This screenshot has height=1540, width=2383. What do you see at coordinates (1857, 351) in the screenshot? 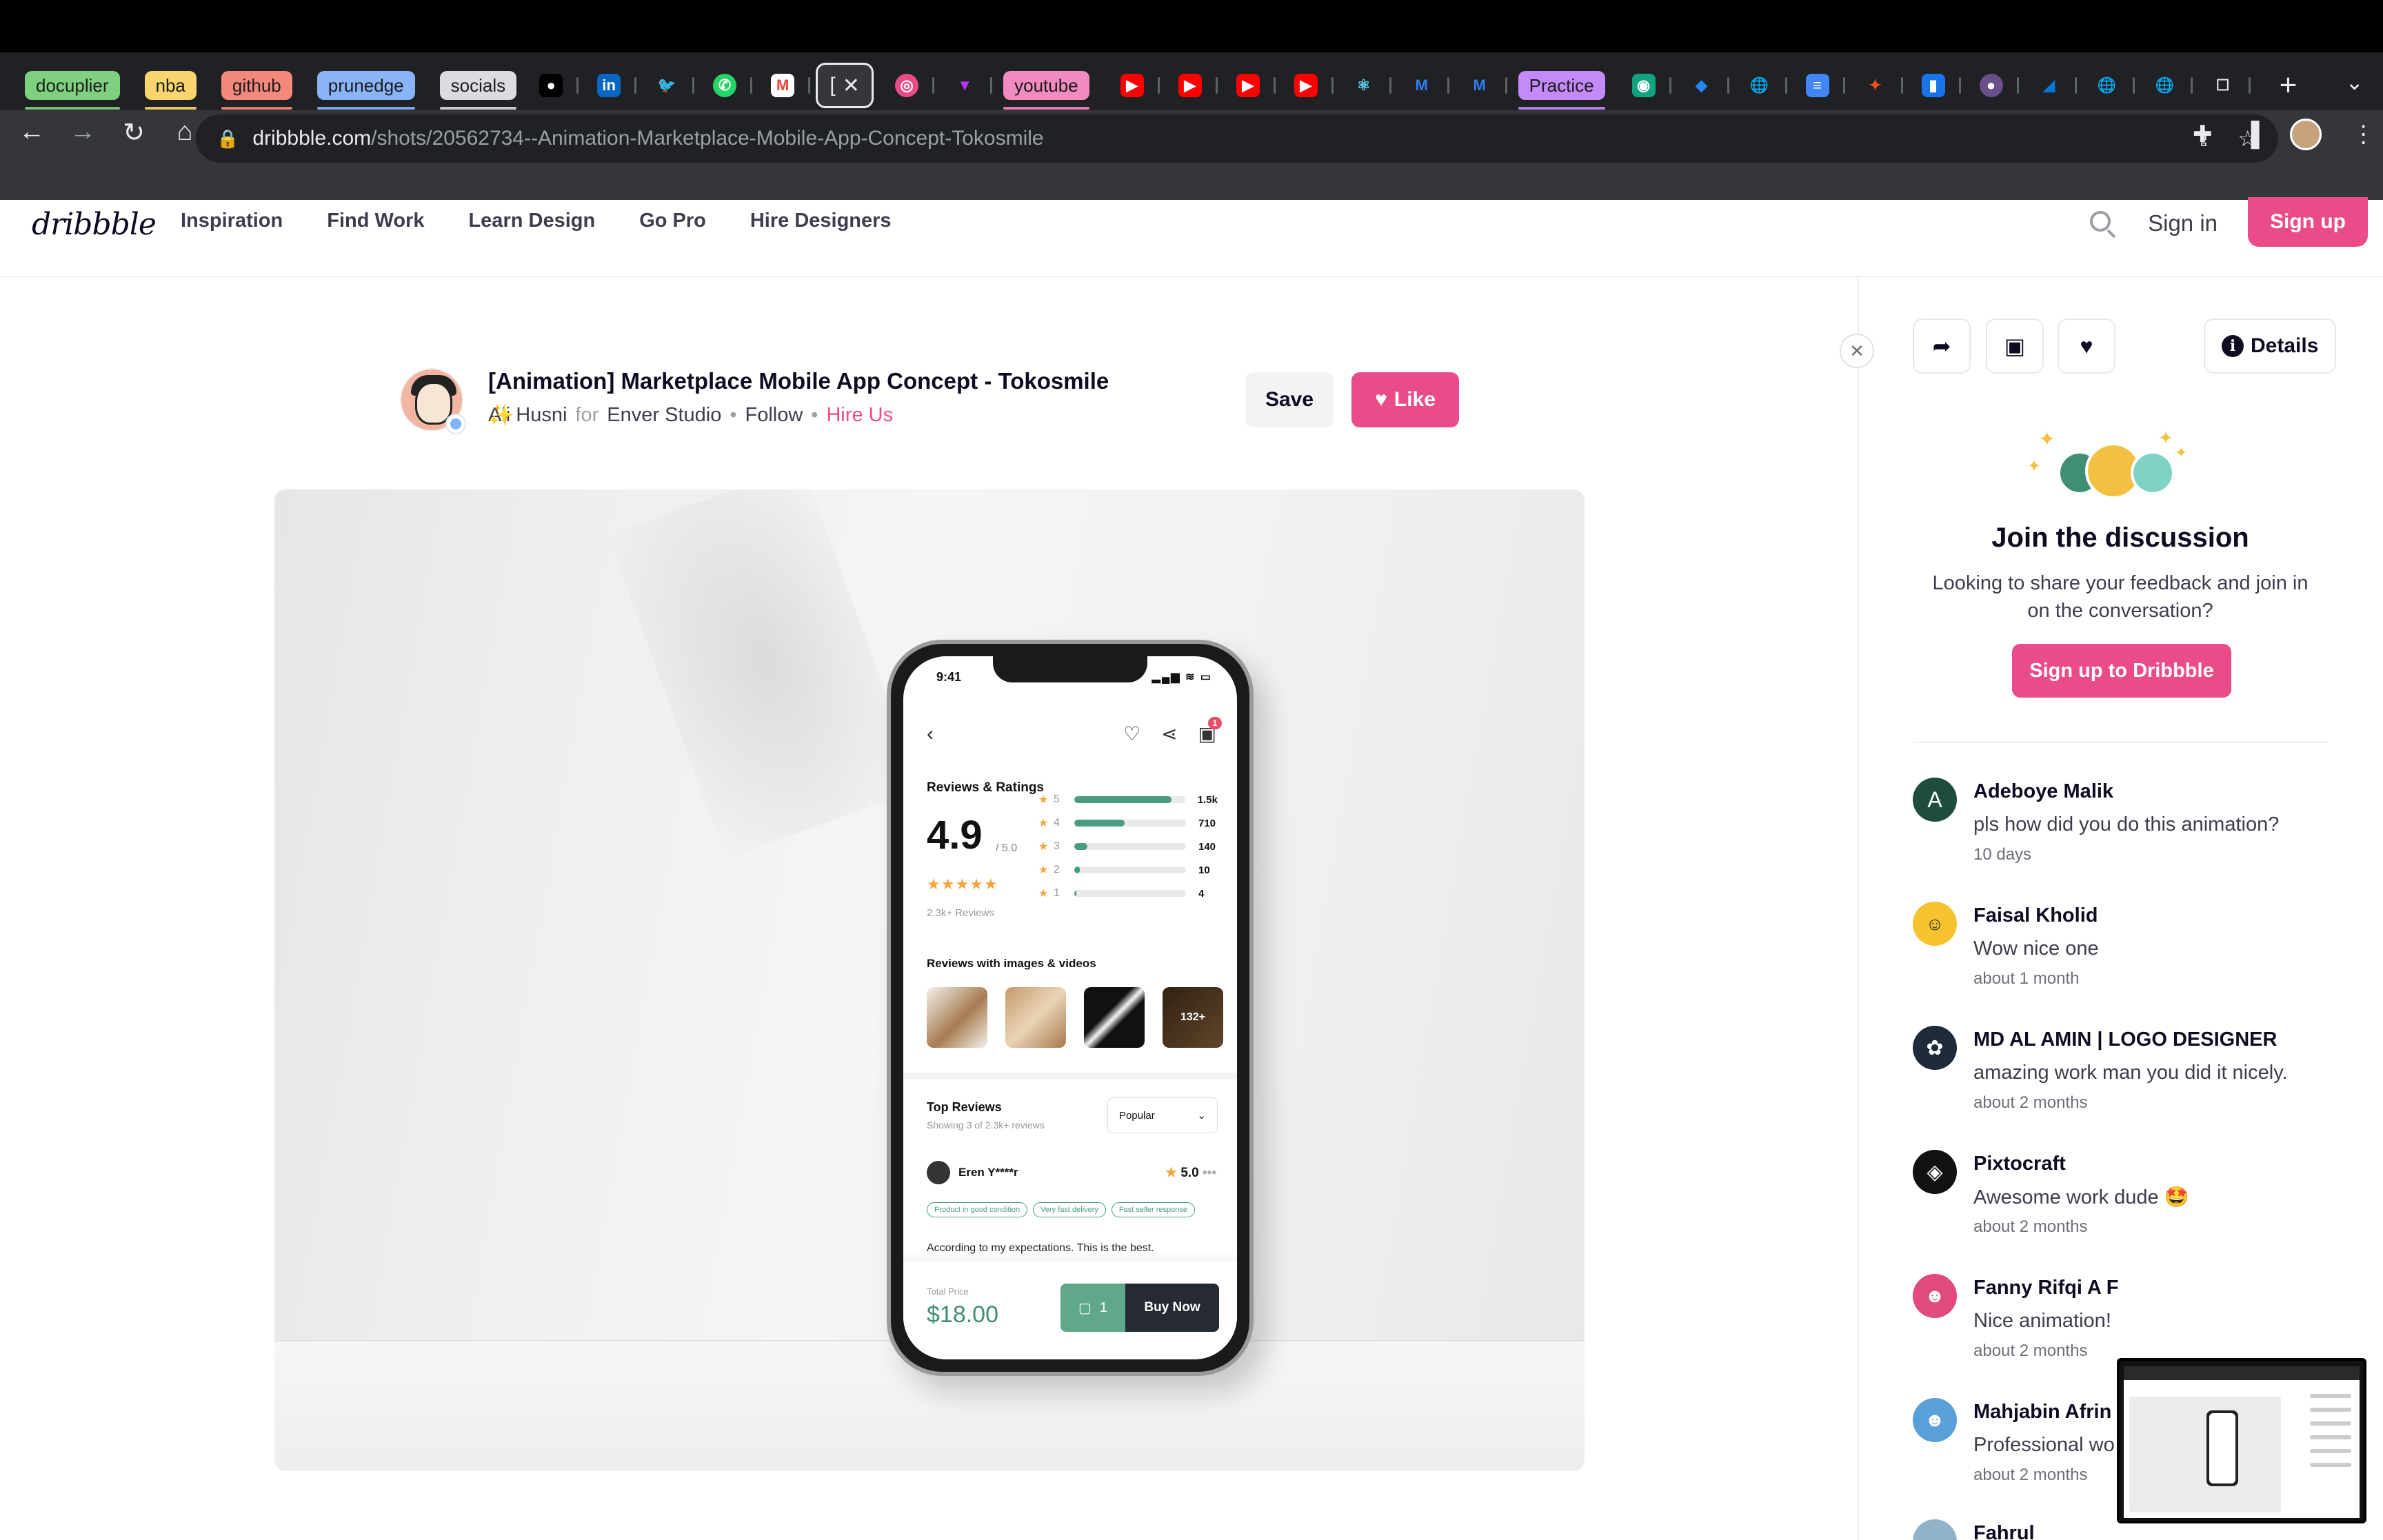
I see `close-icon: ✕` at bounding box center [1857, 351].